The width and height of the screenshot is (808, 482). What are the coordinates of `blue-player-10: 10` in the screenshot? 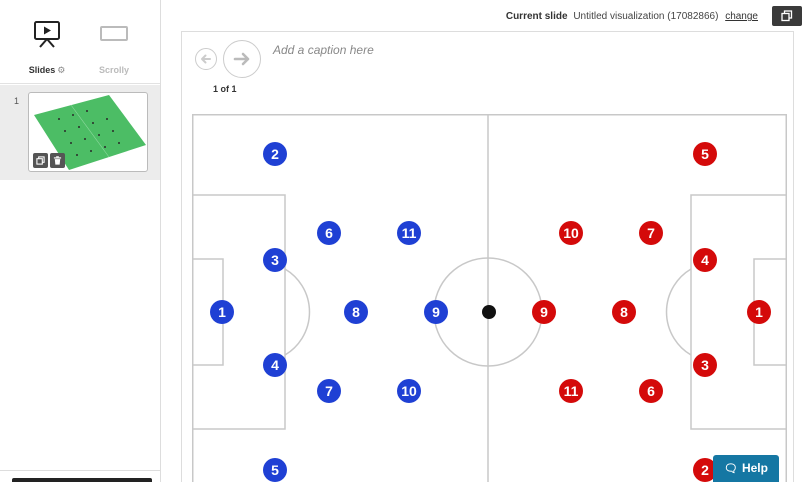 It's located at (409, 391).